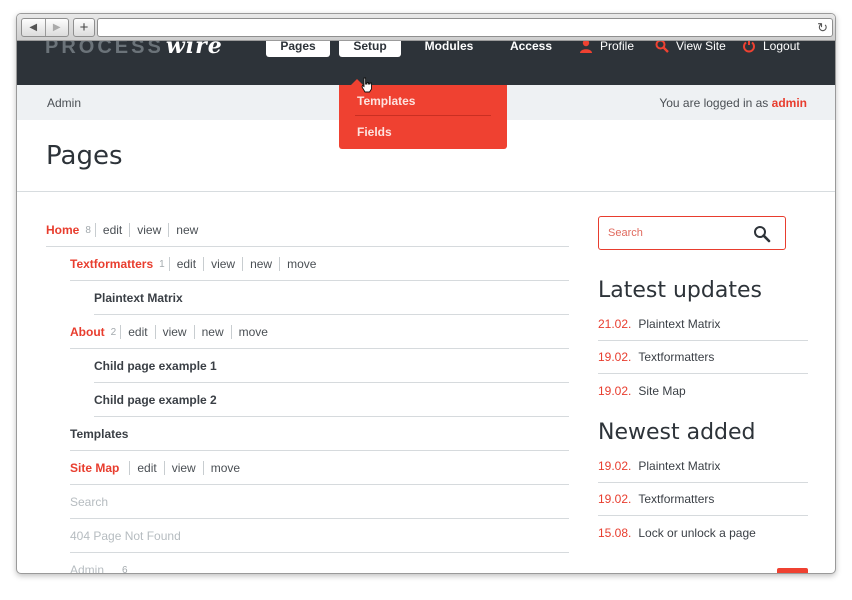 Image resolution: width=852 pixels, height=600 pixels. What do you see at coordinates (822, 28) in the screenshot?
I see `reload-icon: ↻` at bounding box center [822, 28].